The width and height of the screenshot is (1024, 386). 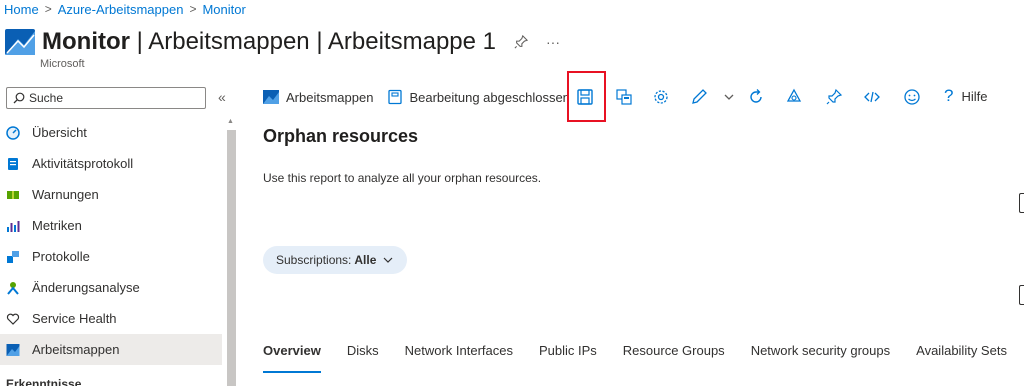 I want to click on breadcrumb-home: Home, so click(x=21, y=9).